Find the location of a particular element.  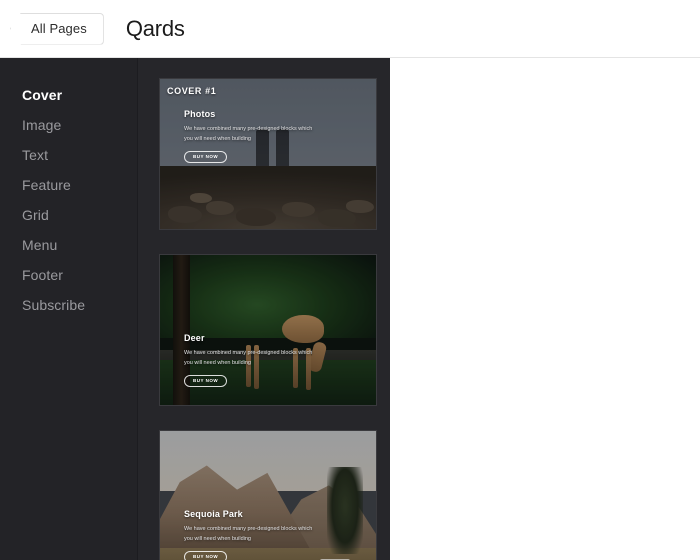

sidebar-item-label: Text is located at coordinates (35, 155).